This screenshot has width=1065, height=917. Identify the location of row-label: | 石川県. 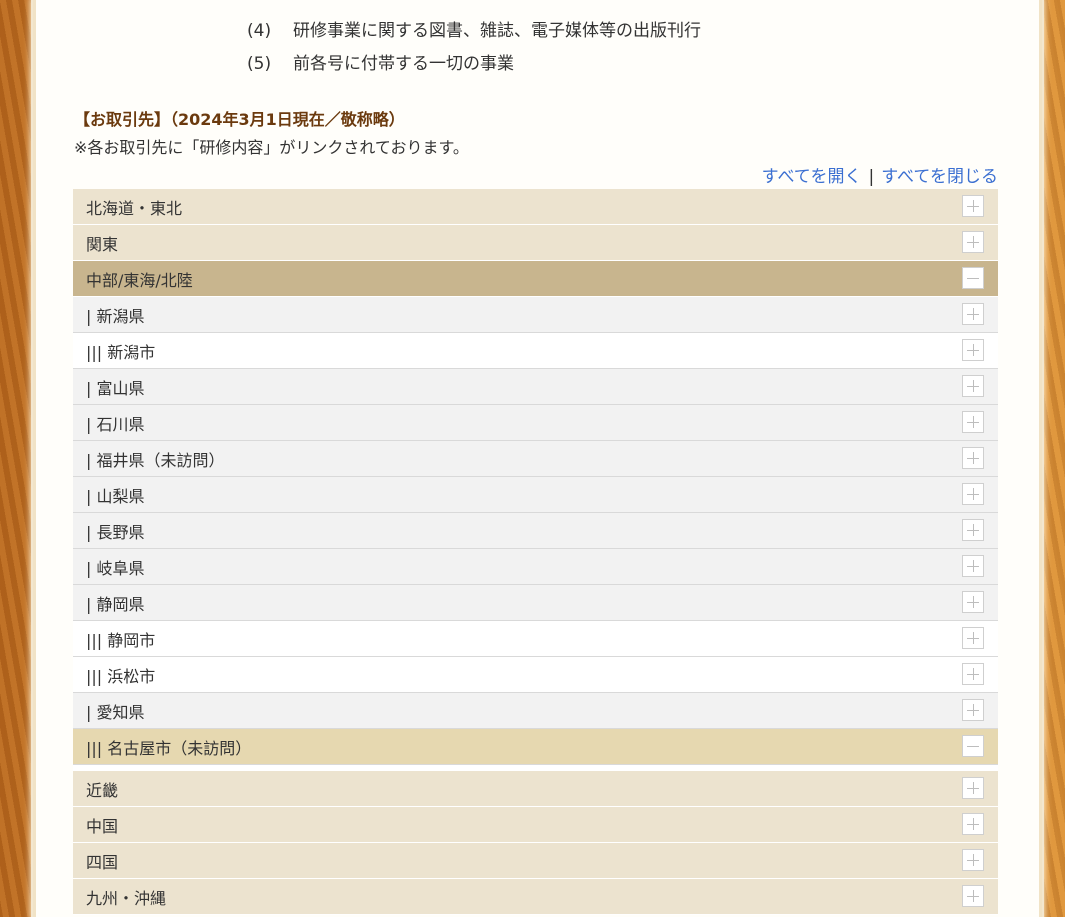
(115, 424).